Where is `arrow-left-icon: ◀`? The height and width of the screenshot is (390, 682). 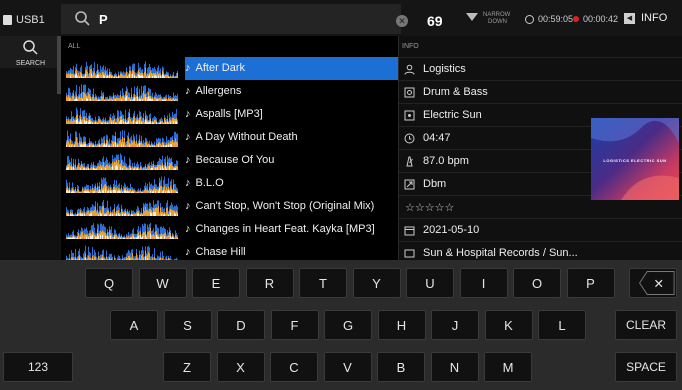
arrow-left-icon: ◀ is located at coordinates (629, 18).